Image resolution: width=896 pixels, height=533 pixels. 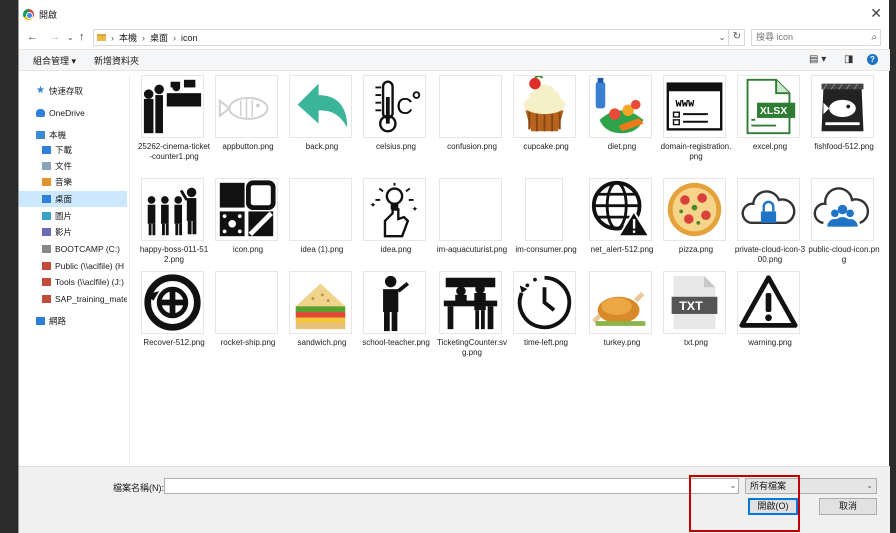 I want to click on sidebar-item: Public (\\aclfile) (H, so click(x=73, y=266).